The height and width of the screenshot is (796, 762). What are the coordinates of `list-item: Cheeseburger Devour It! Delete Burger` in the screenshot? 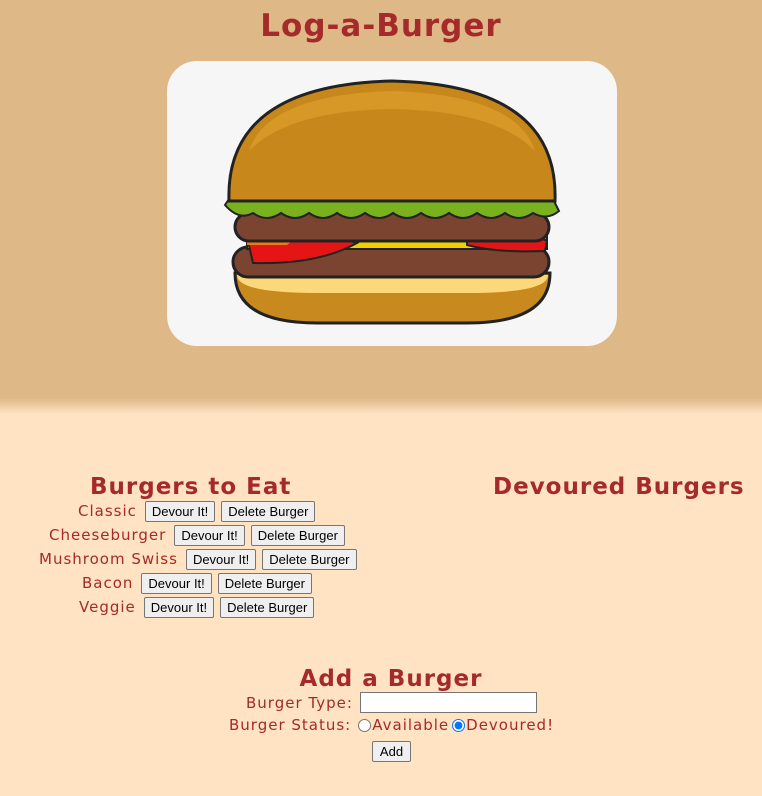 It's located at (200, 535).